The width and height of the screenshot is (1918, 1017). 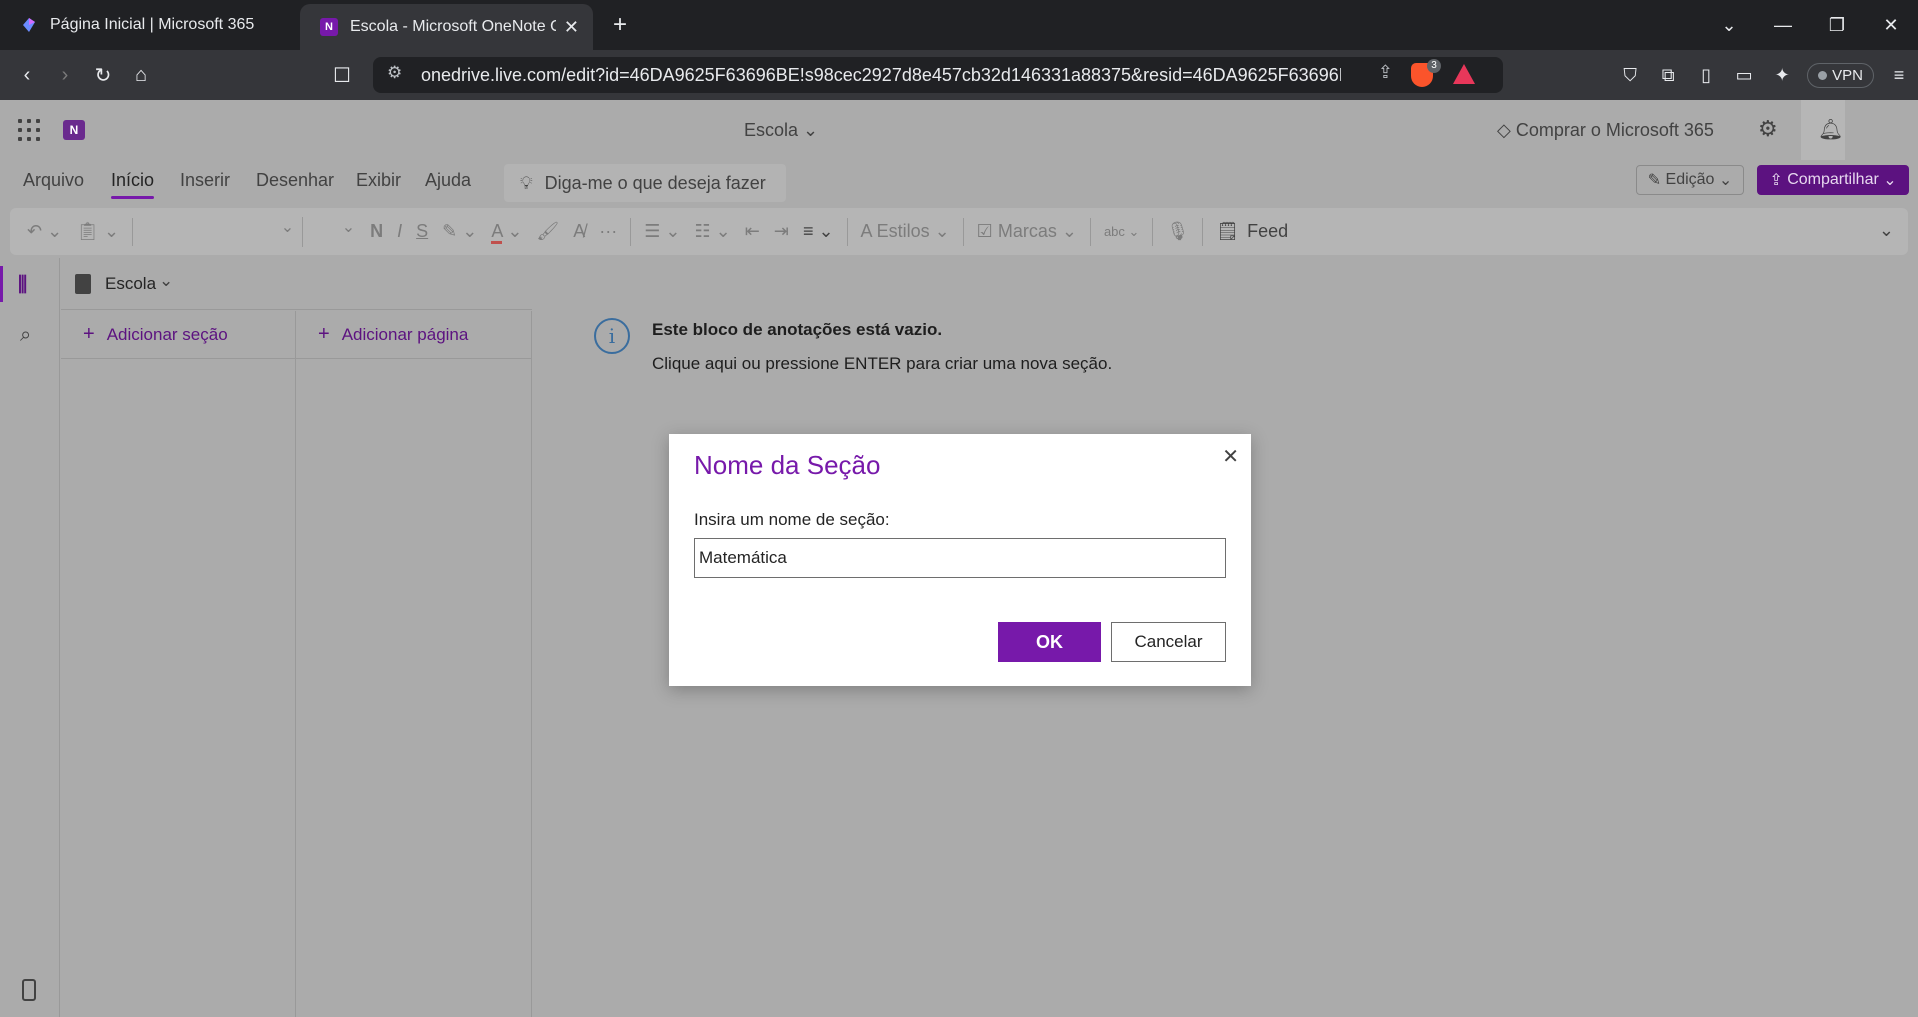 I want to click on bitwarden-icon: ⛉, so click(x=1630, y=75).